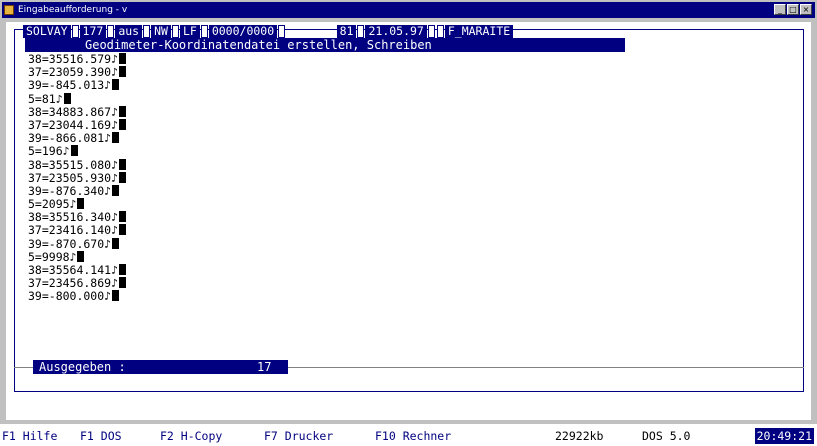 This screenshot has height=446, width=817. What do you see at coordinates (73, 124) in the screenshot?
I see `coordinate-text: 37=23044.169♪` at bounding box center [73, 124].